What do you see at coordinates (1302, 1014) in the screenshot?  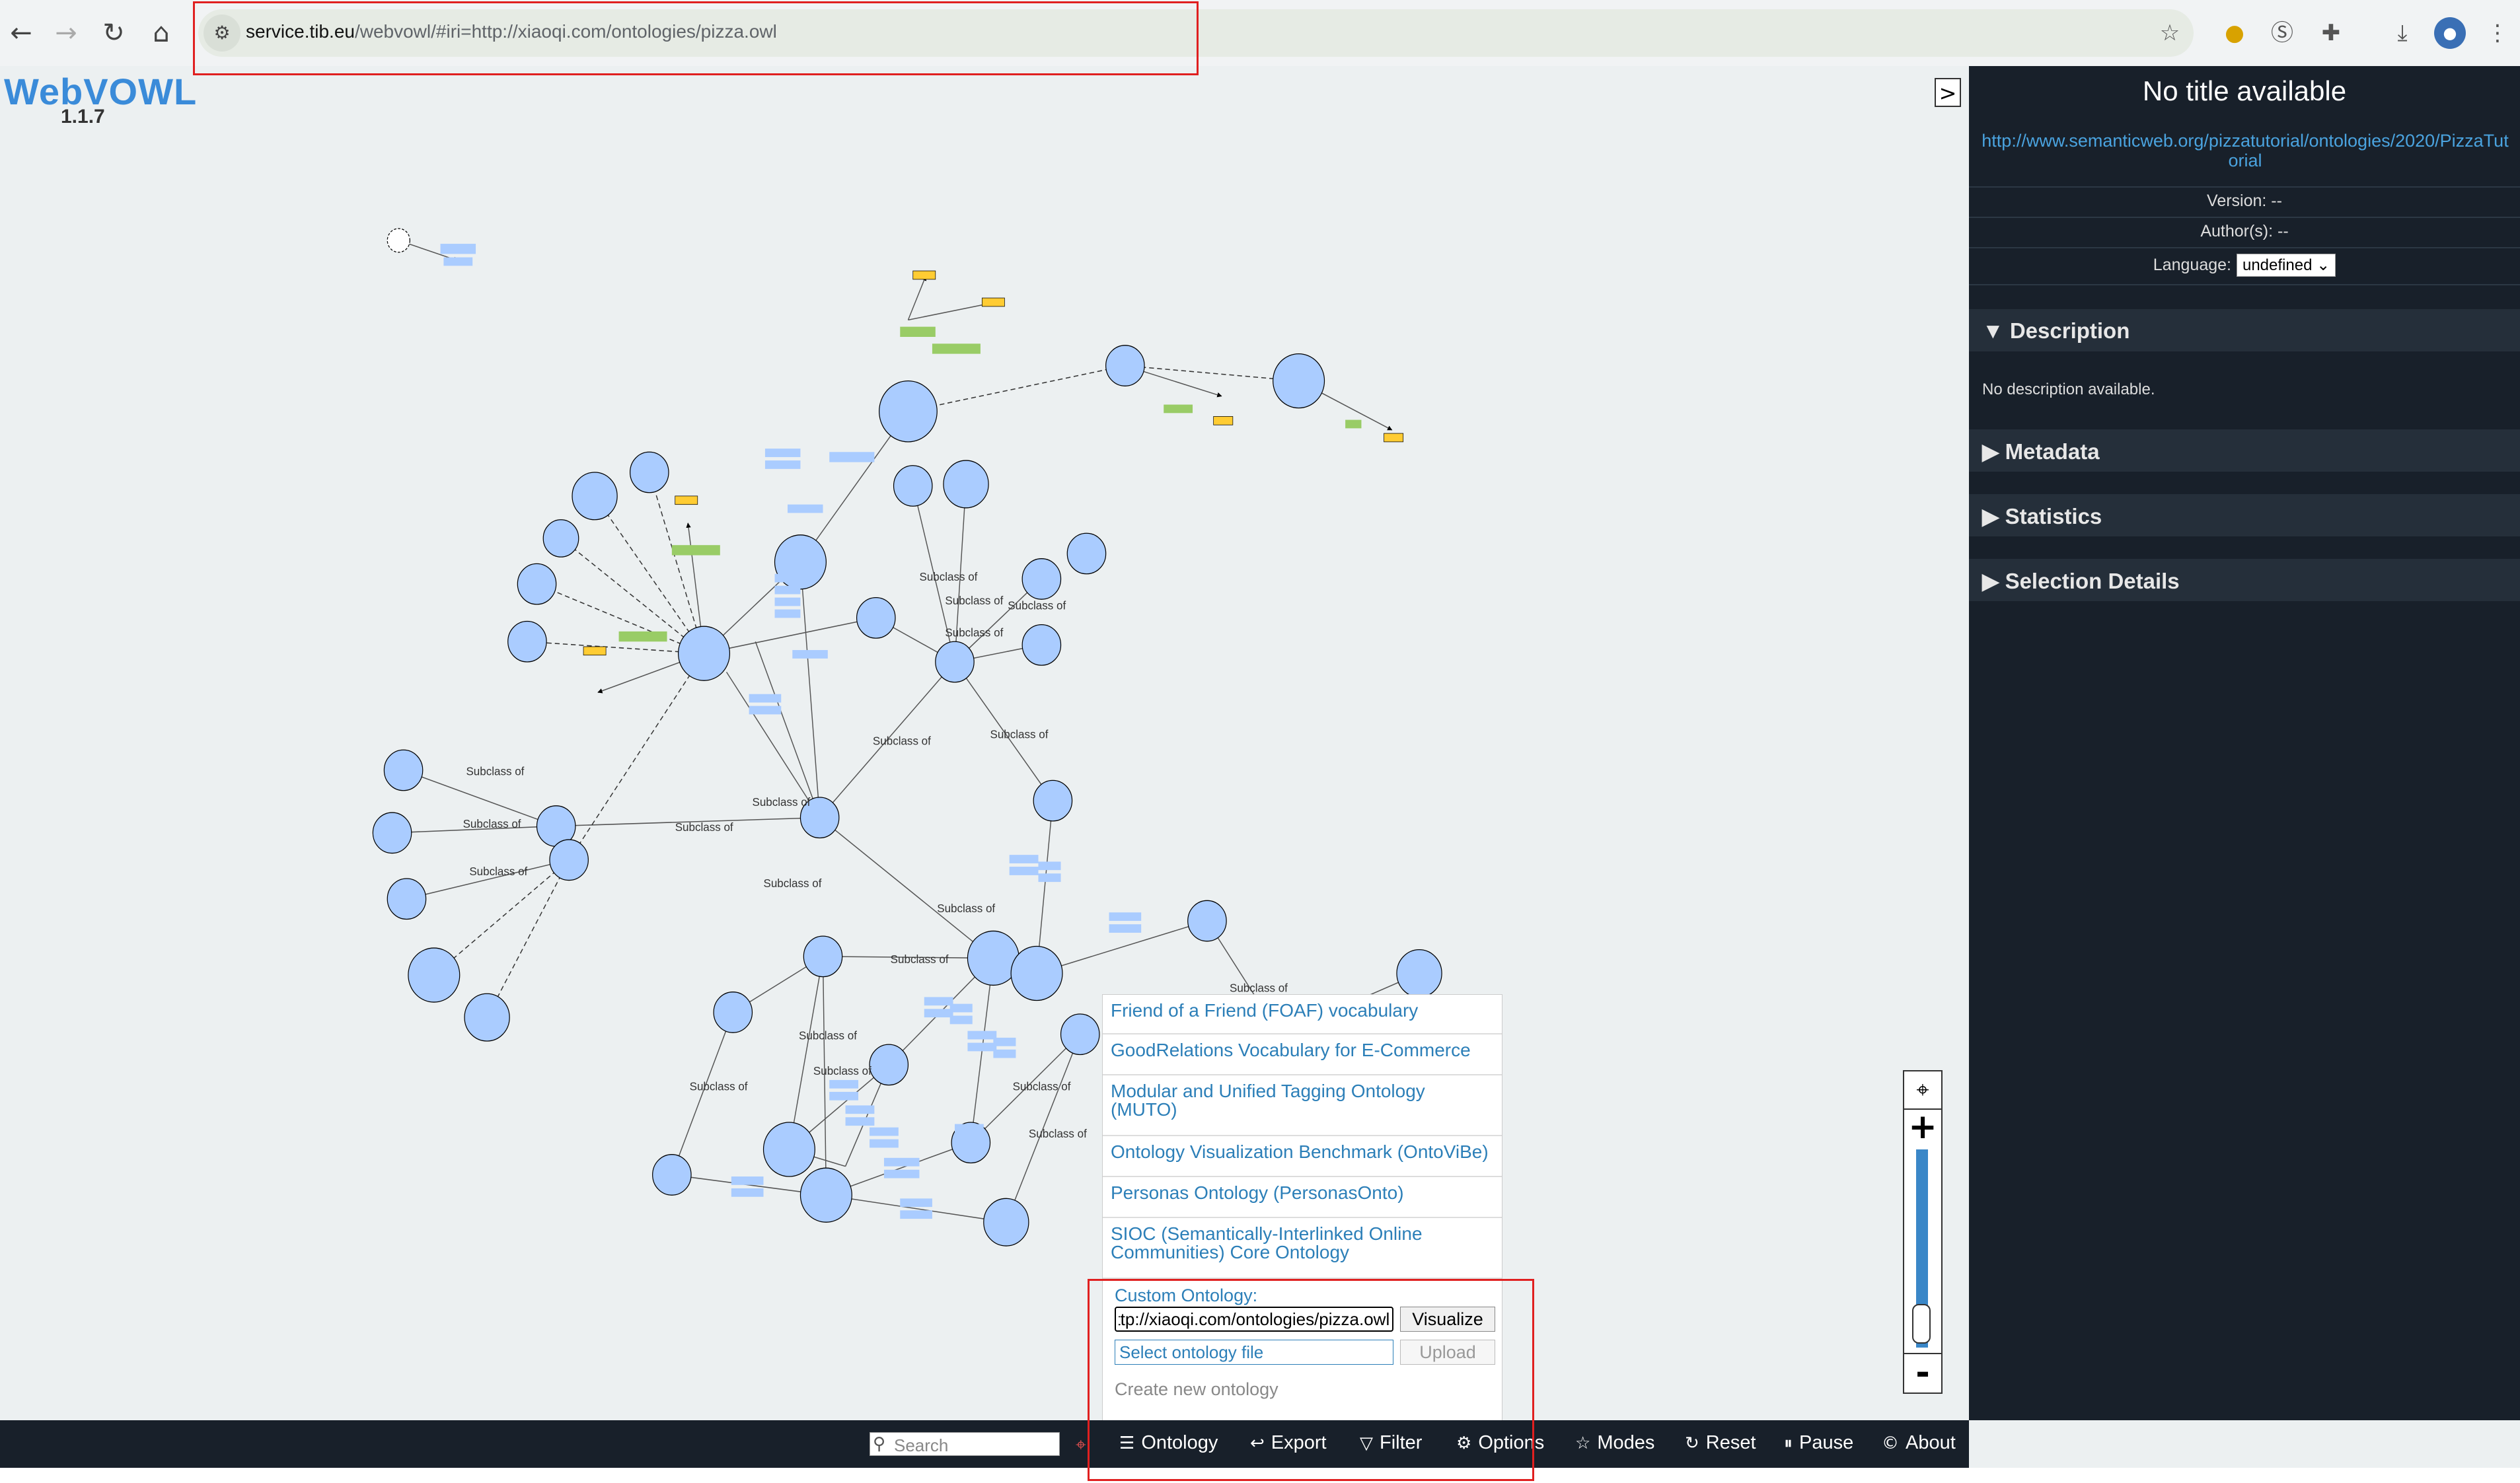 I see `ontology-option-foaf: Friend of a Friend (FOAF) vocabulary` at bounding box center [1302, 1014].